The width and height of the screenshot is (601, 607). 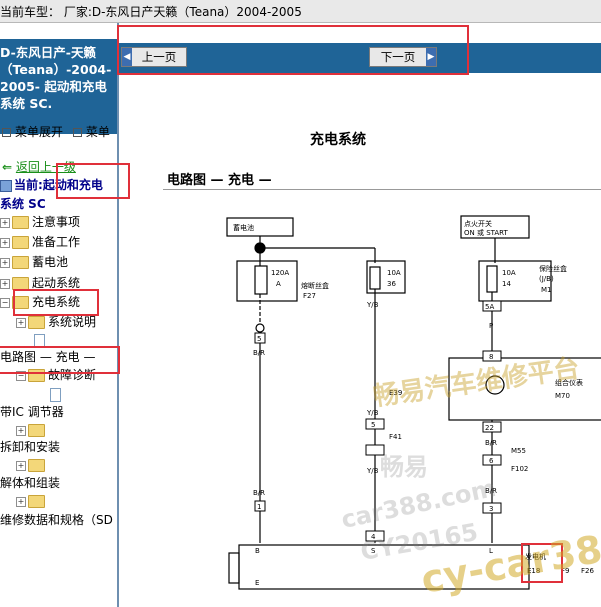 I want to click on connector-4-label: 4, so click(x=373, y=537).